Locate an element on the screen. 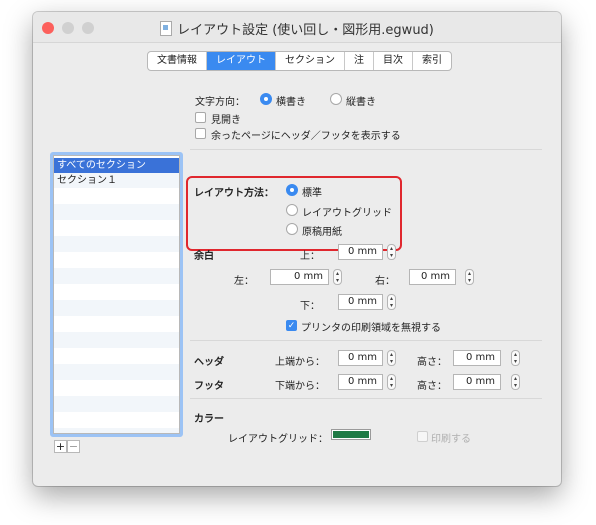 This screenshot has width=596, height=525. layout-grid-color-label: レイアウトグリッド： is located at coordinates (278, 439).